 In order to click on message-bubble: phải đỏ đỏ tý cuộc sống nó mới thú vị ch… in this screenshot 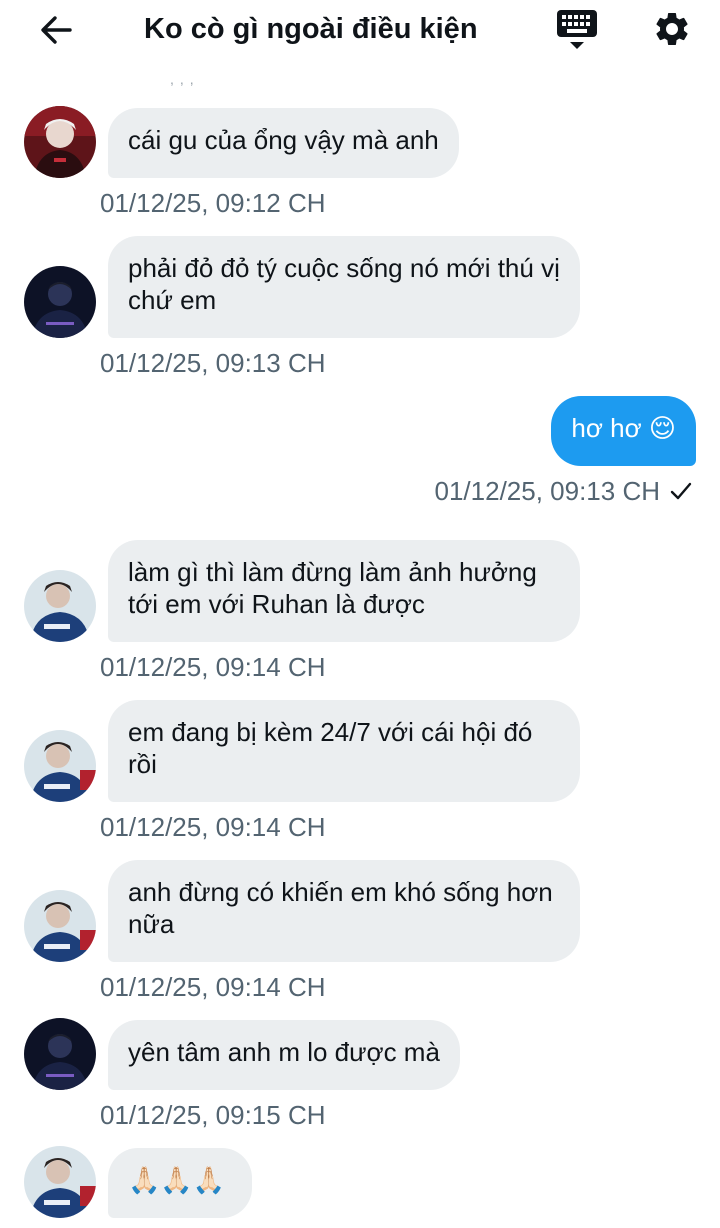, I will do `click(344, 287)`.